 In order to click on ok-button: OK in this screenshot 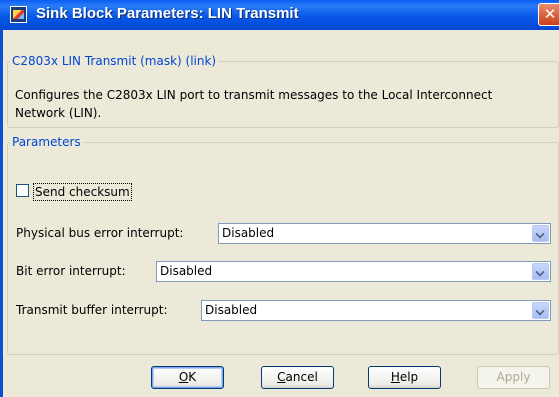, I will do `click(187, 377)`.